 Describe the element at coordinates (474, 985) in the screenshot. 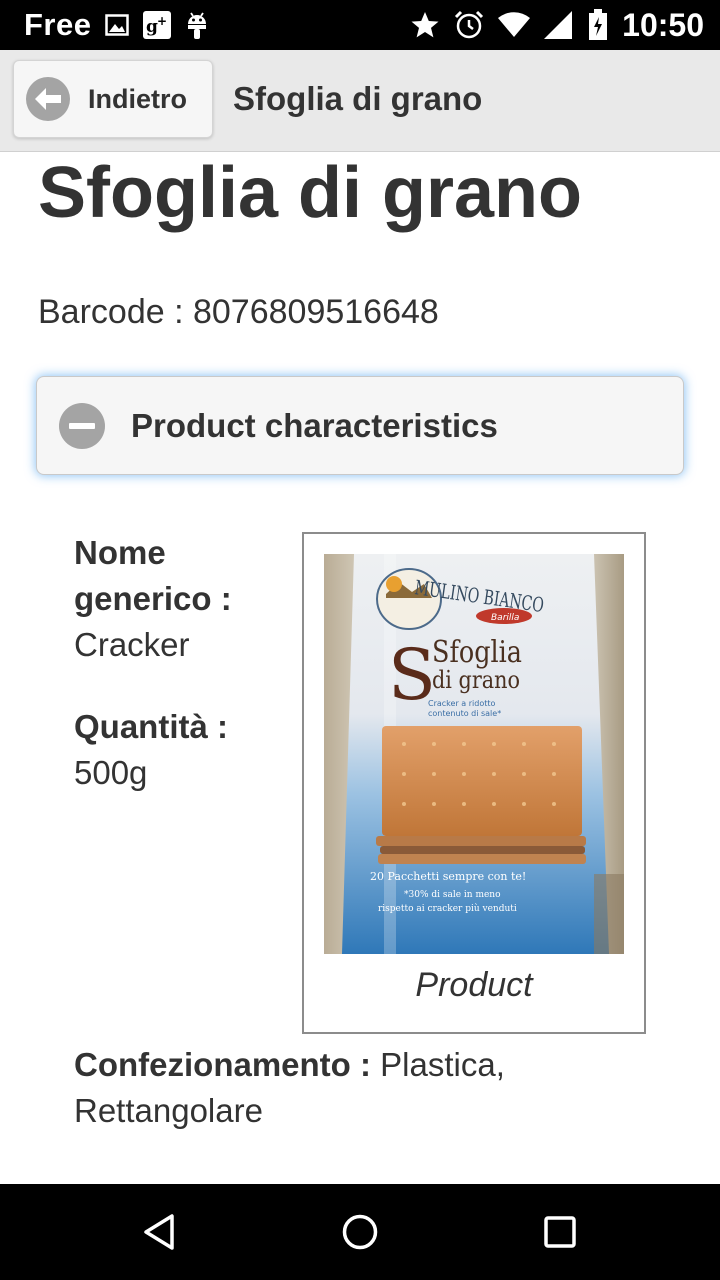

I see `image-caption: Product` at that location.